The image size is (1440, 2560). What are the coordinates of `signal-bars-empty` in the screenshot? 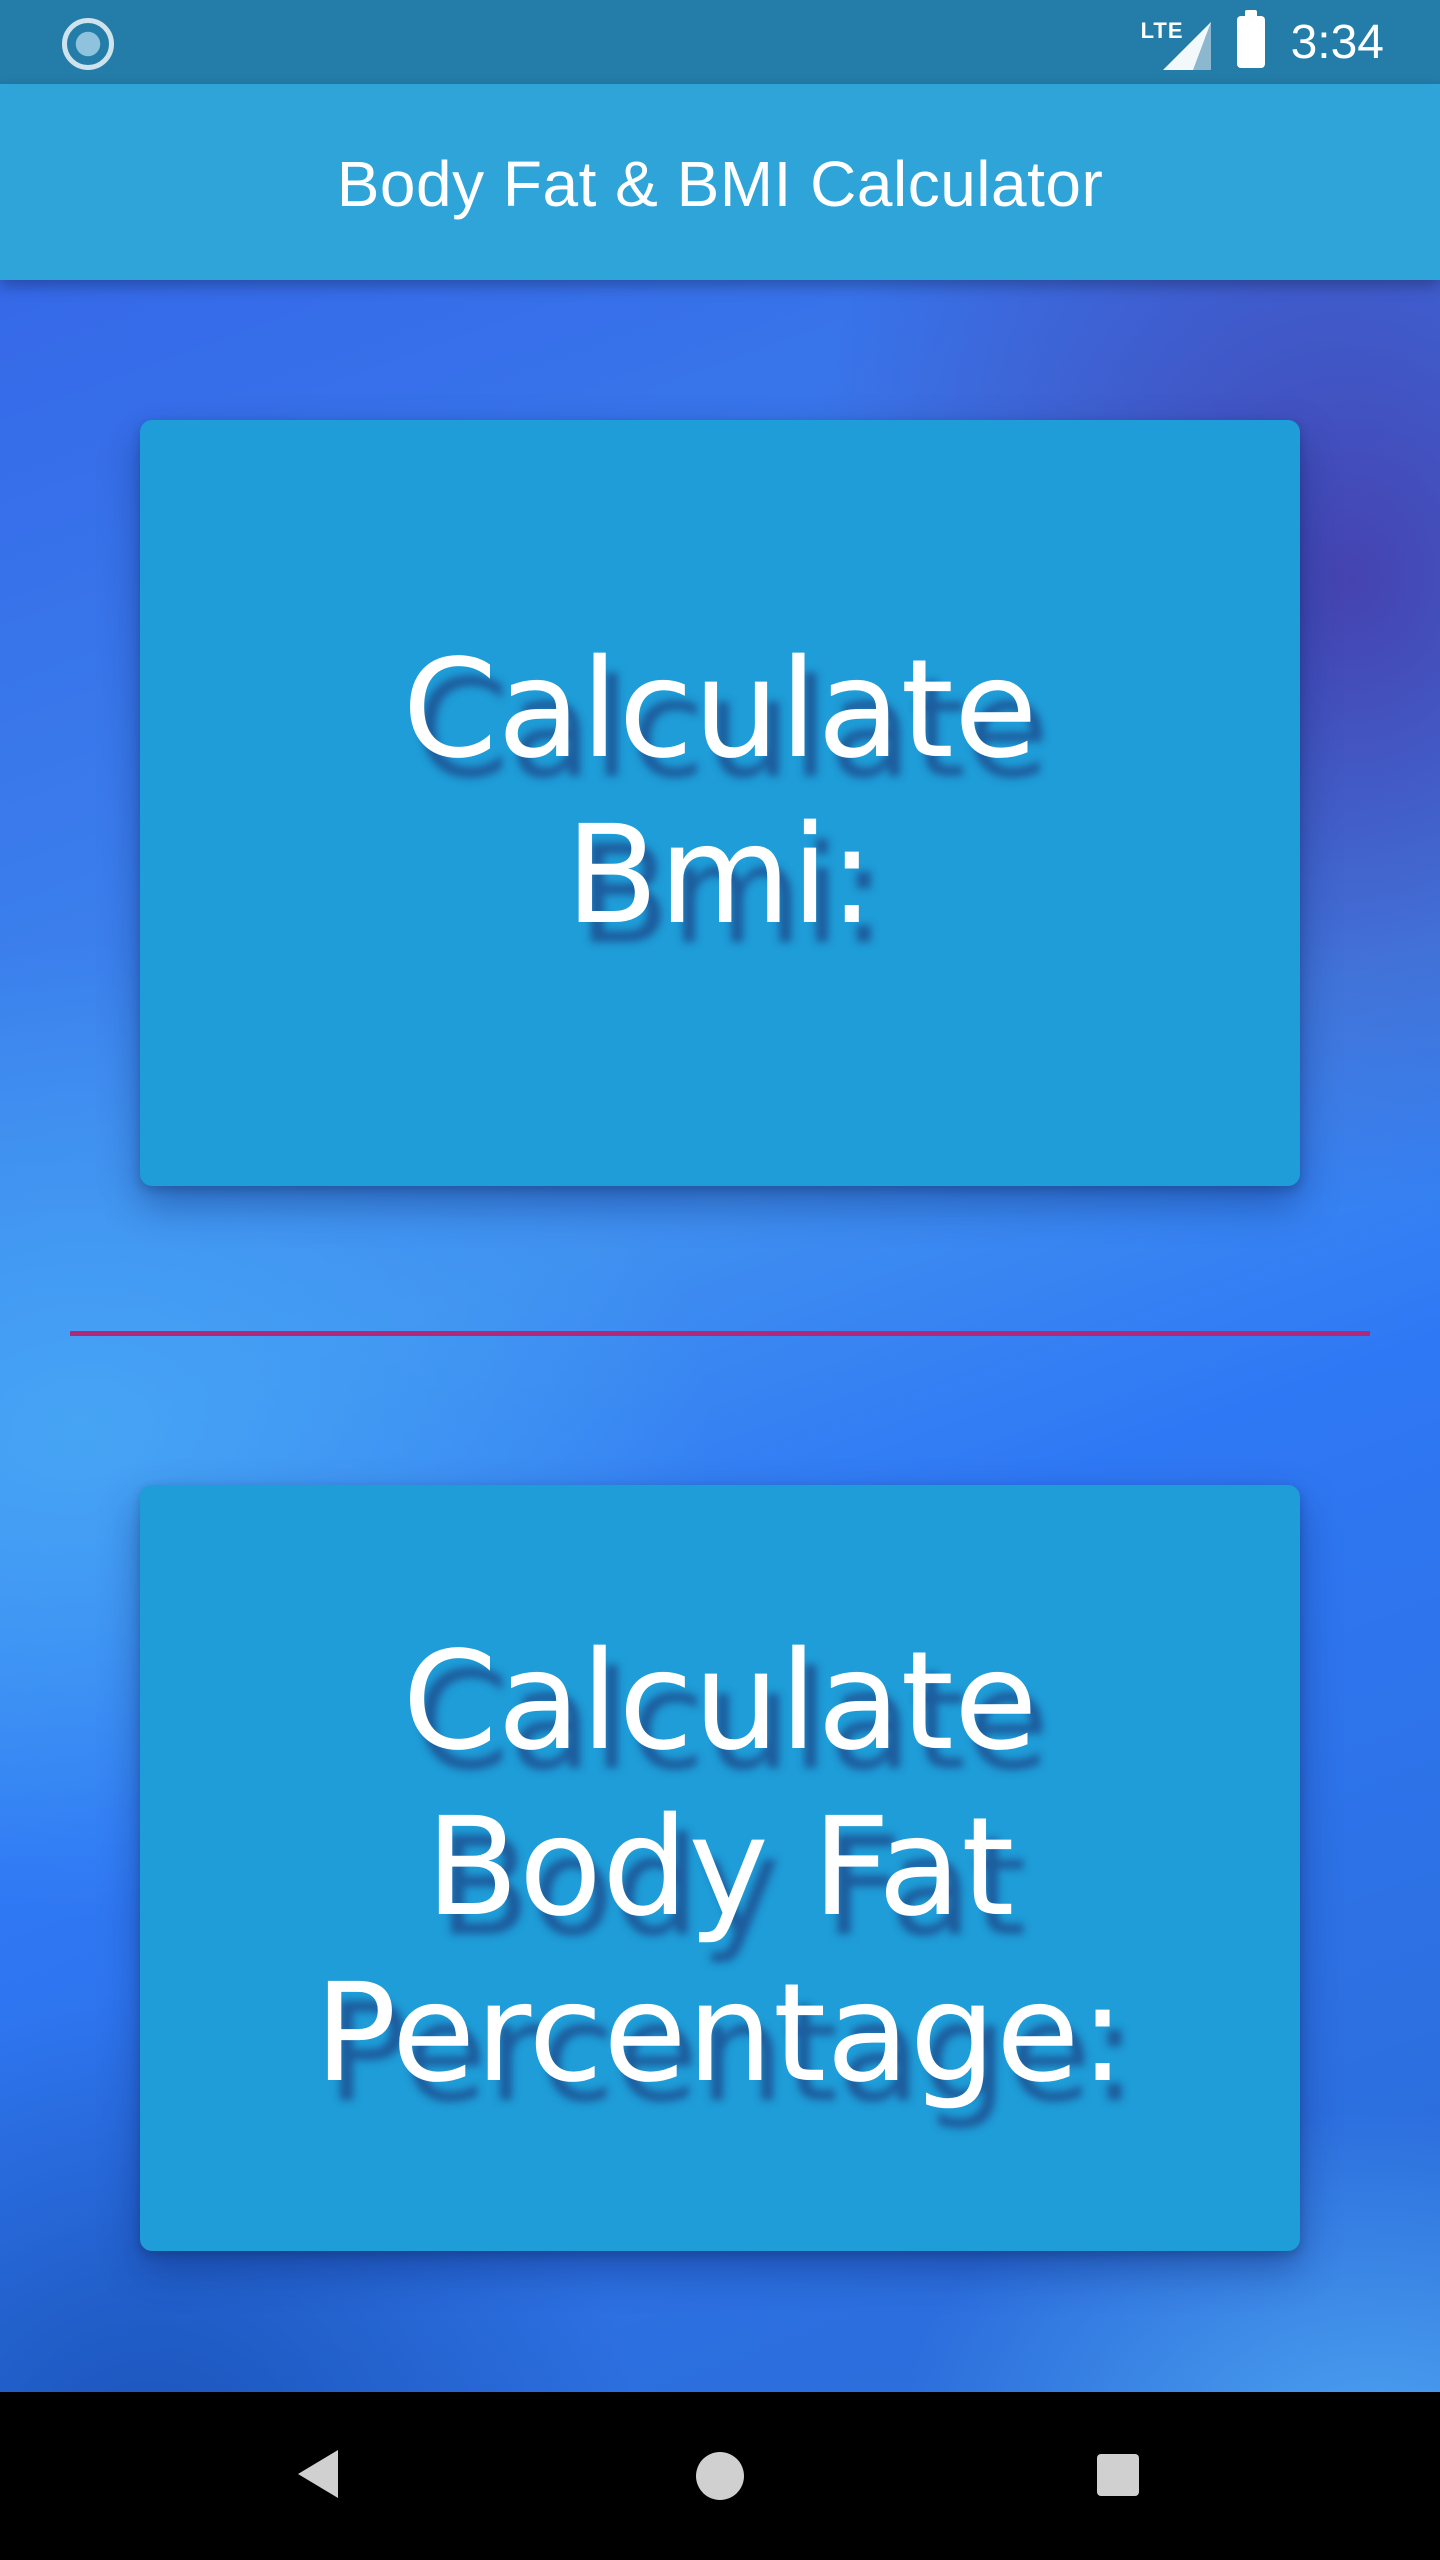 It's located at (1201, 46).